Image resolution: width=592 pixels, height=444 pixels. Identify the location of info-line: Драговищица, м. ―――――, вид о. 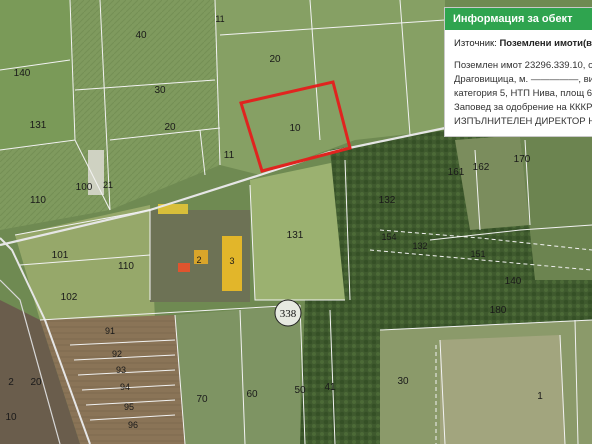
(523, 79).